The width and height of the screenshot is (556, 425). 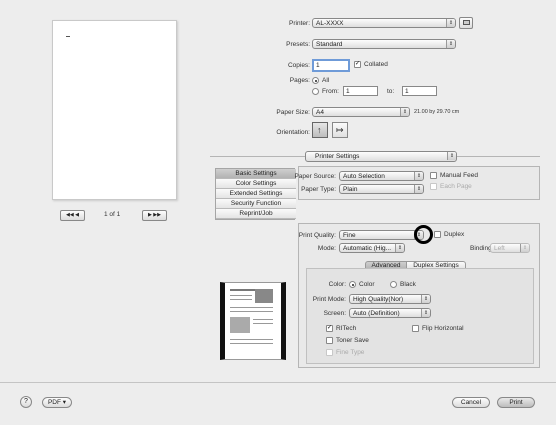 What do you see at coordinates (315, 91) in the screenshot?
I see `pages-from-radio` at bounding box center [315, 91].